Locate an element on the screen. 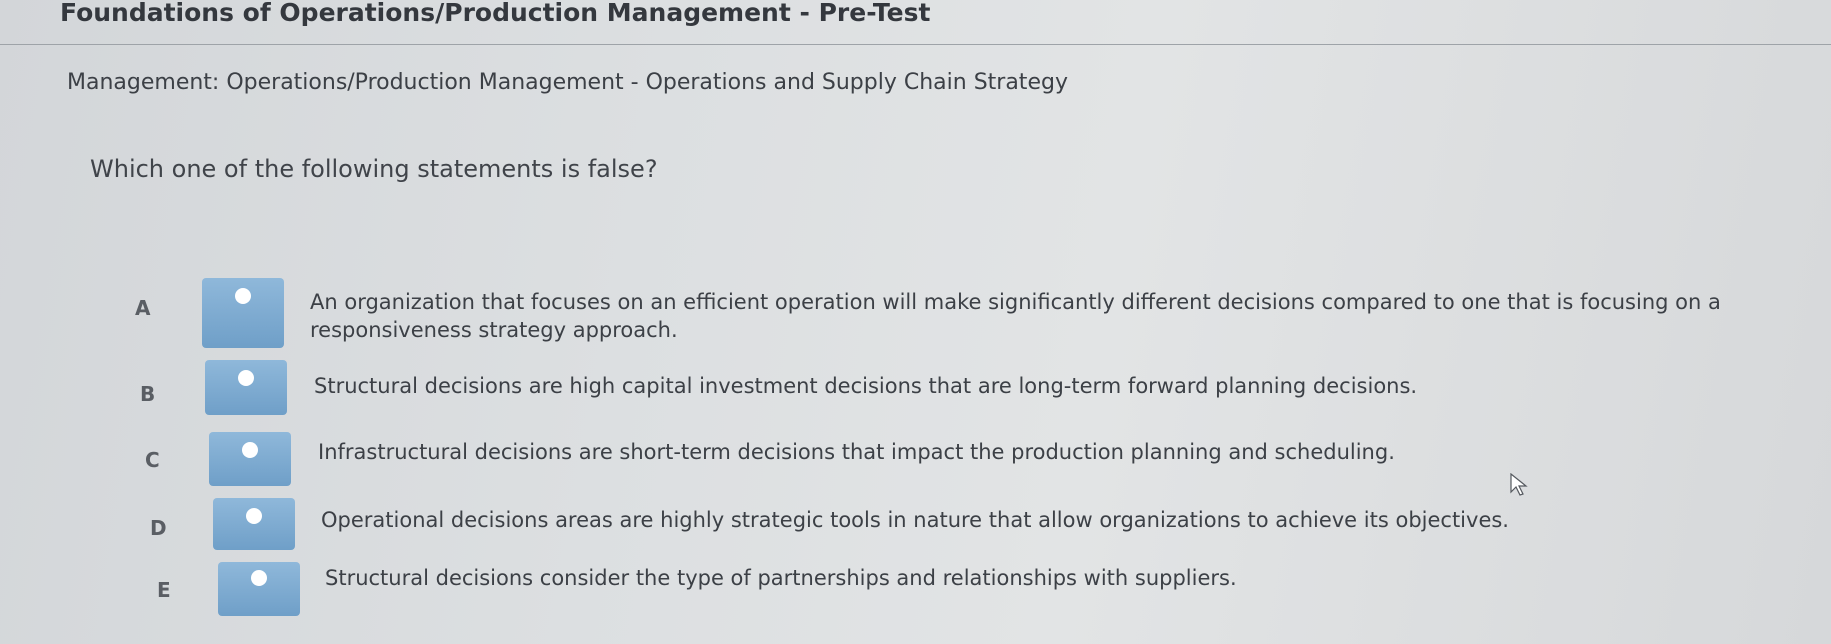 Image resolution: width=1831 pixels, height=644 pixels. option-letter: D is located at coordinates (158, 528).